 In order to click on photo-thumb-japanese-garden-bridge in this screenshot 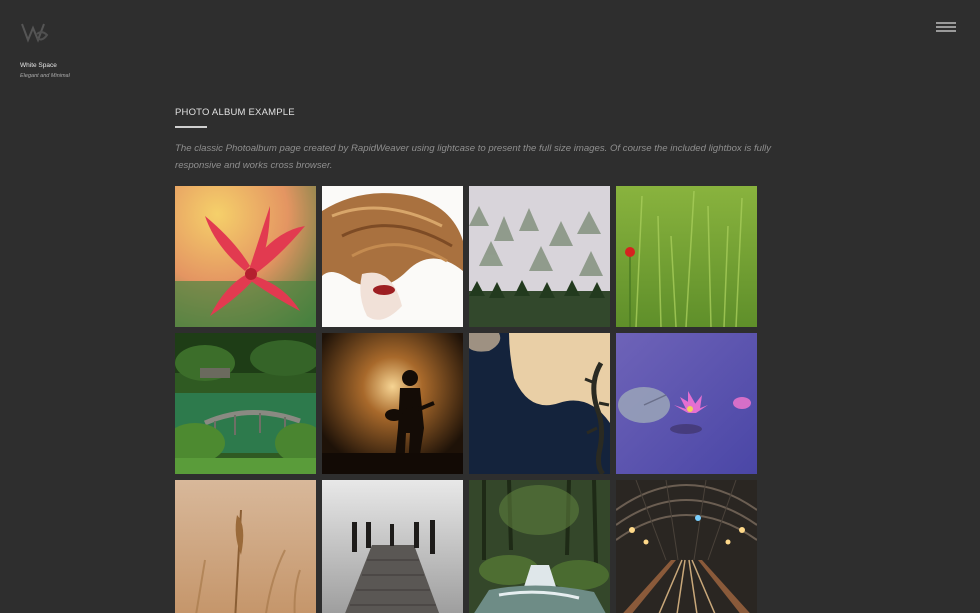, I will do `click(245, 403)`.